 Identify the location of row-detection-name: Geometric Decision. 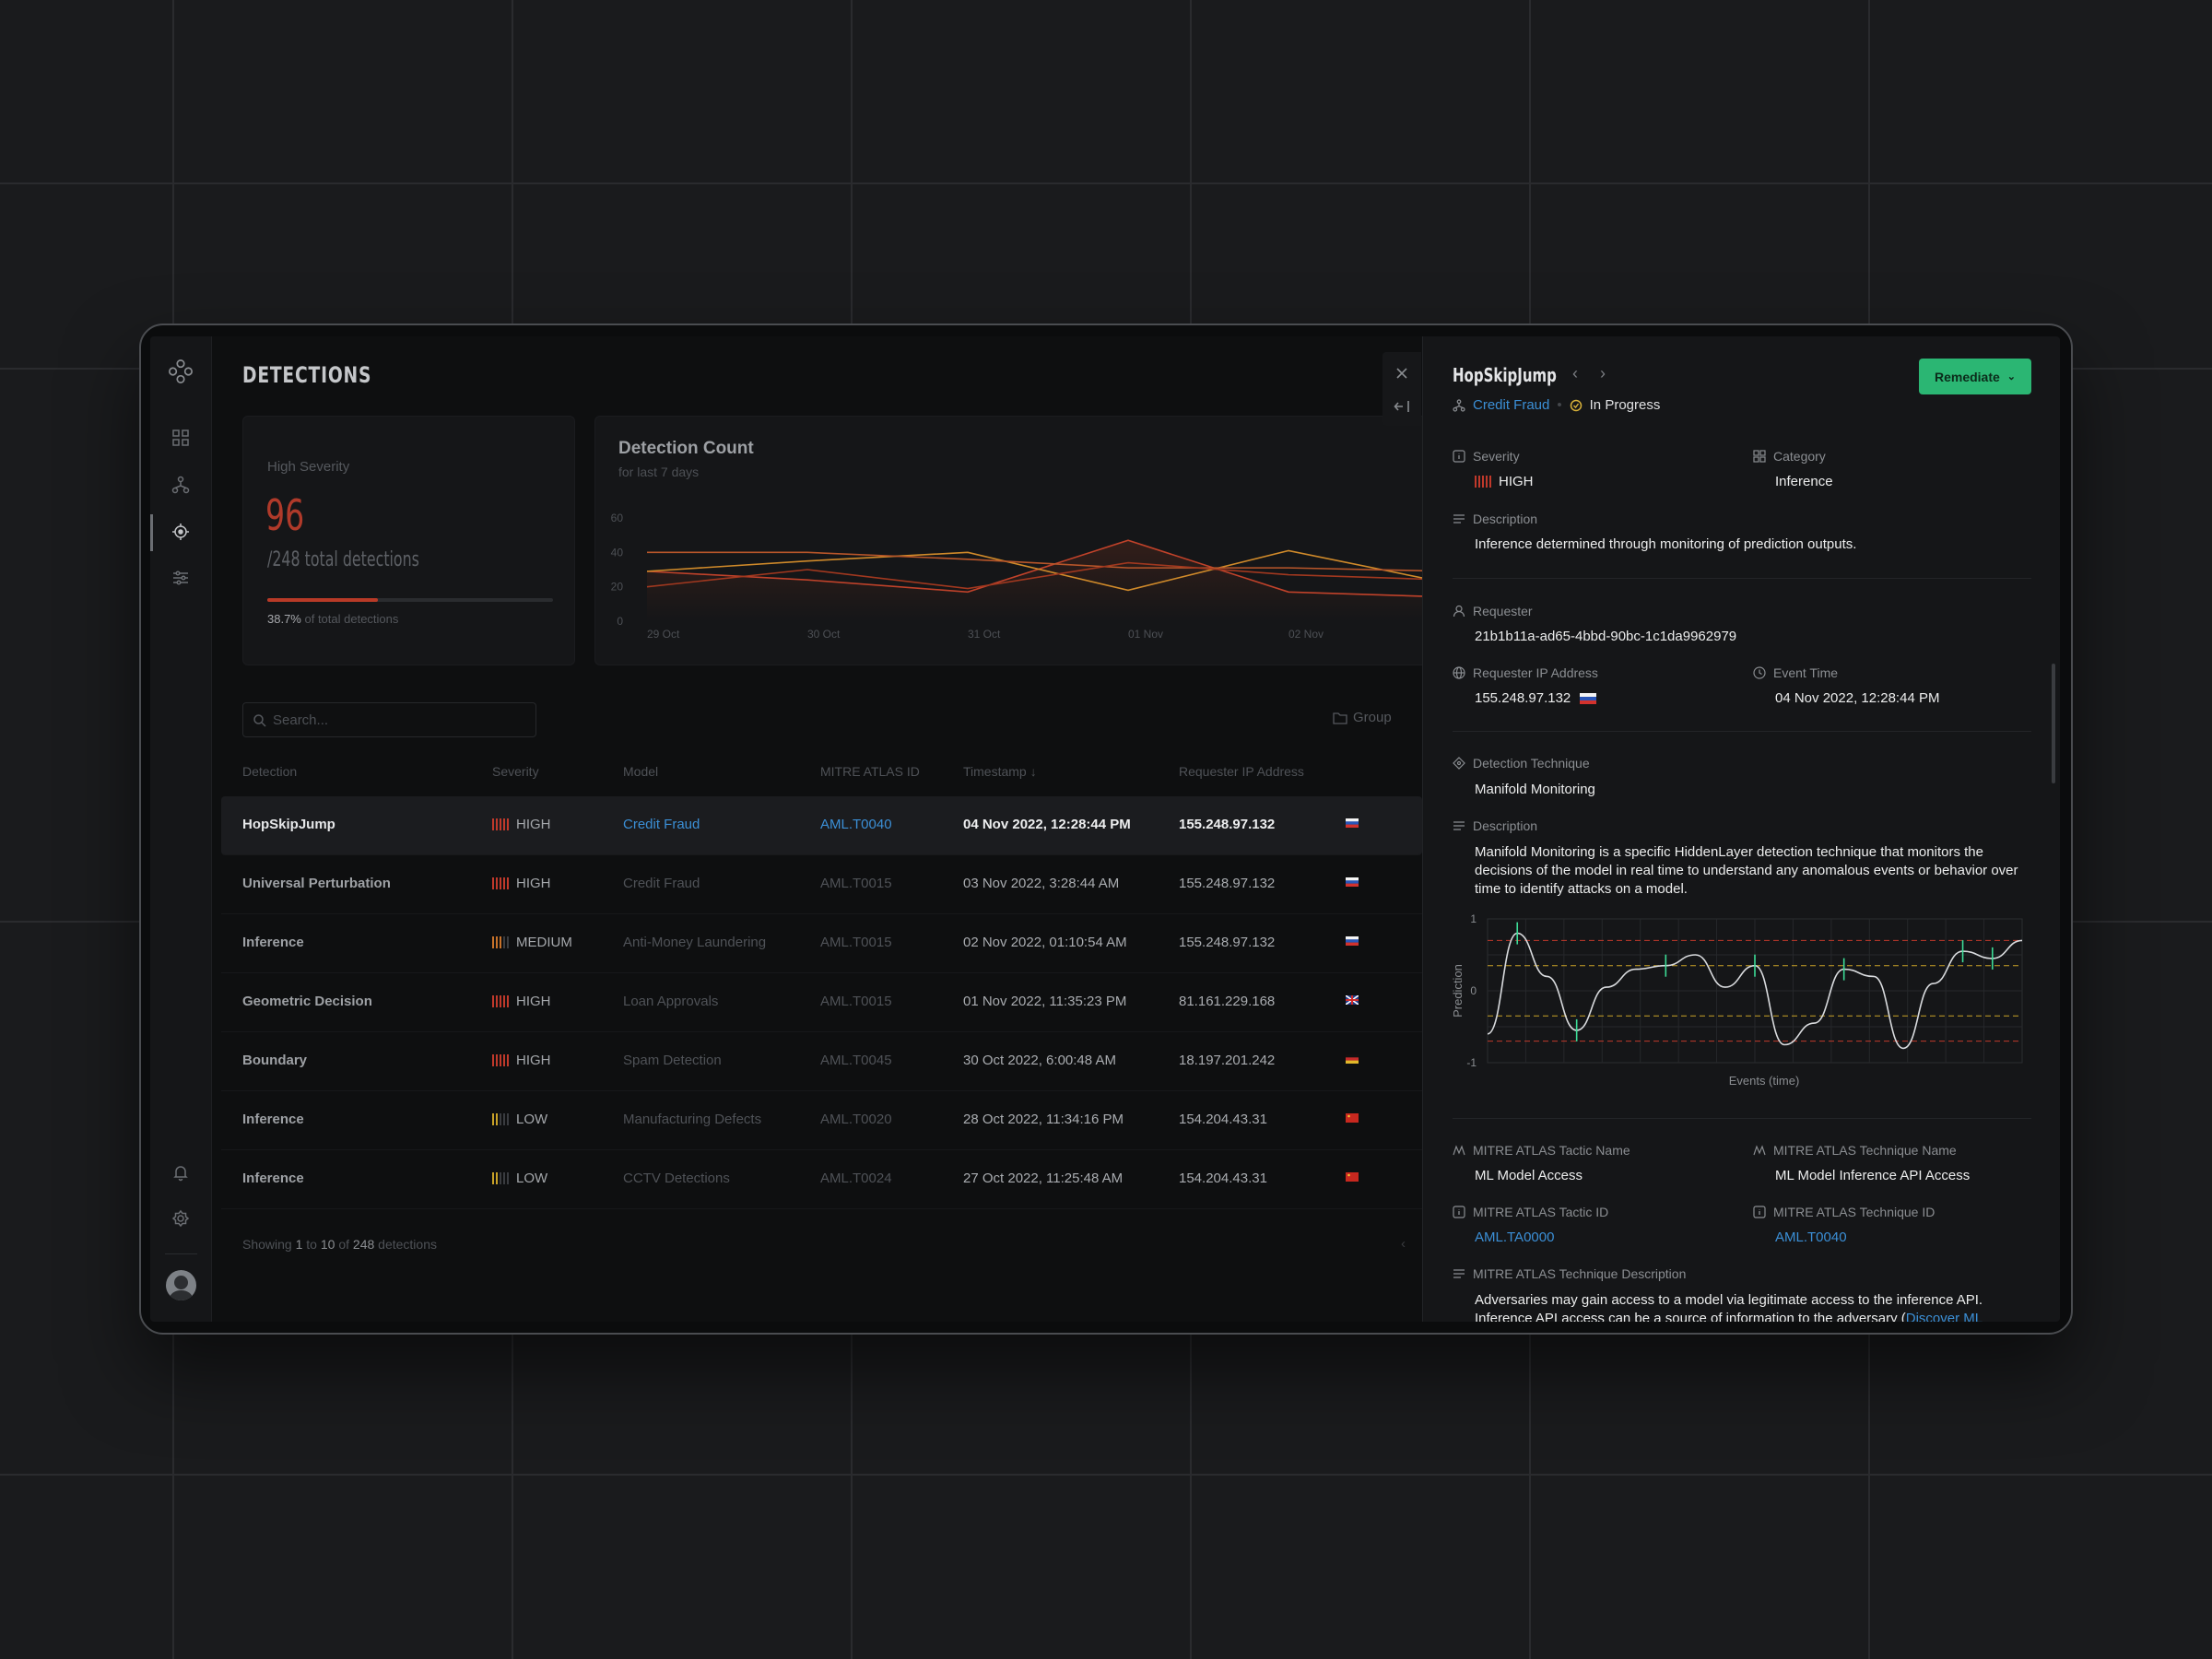
(307, 1001).